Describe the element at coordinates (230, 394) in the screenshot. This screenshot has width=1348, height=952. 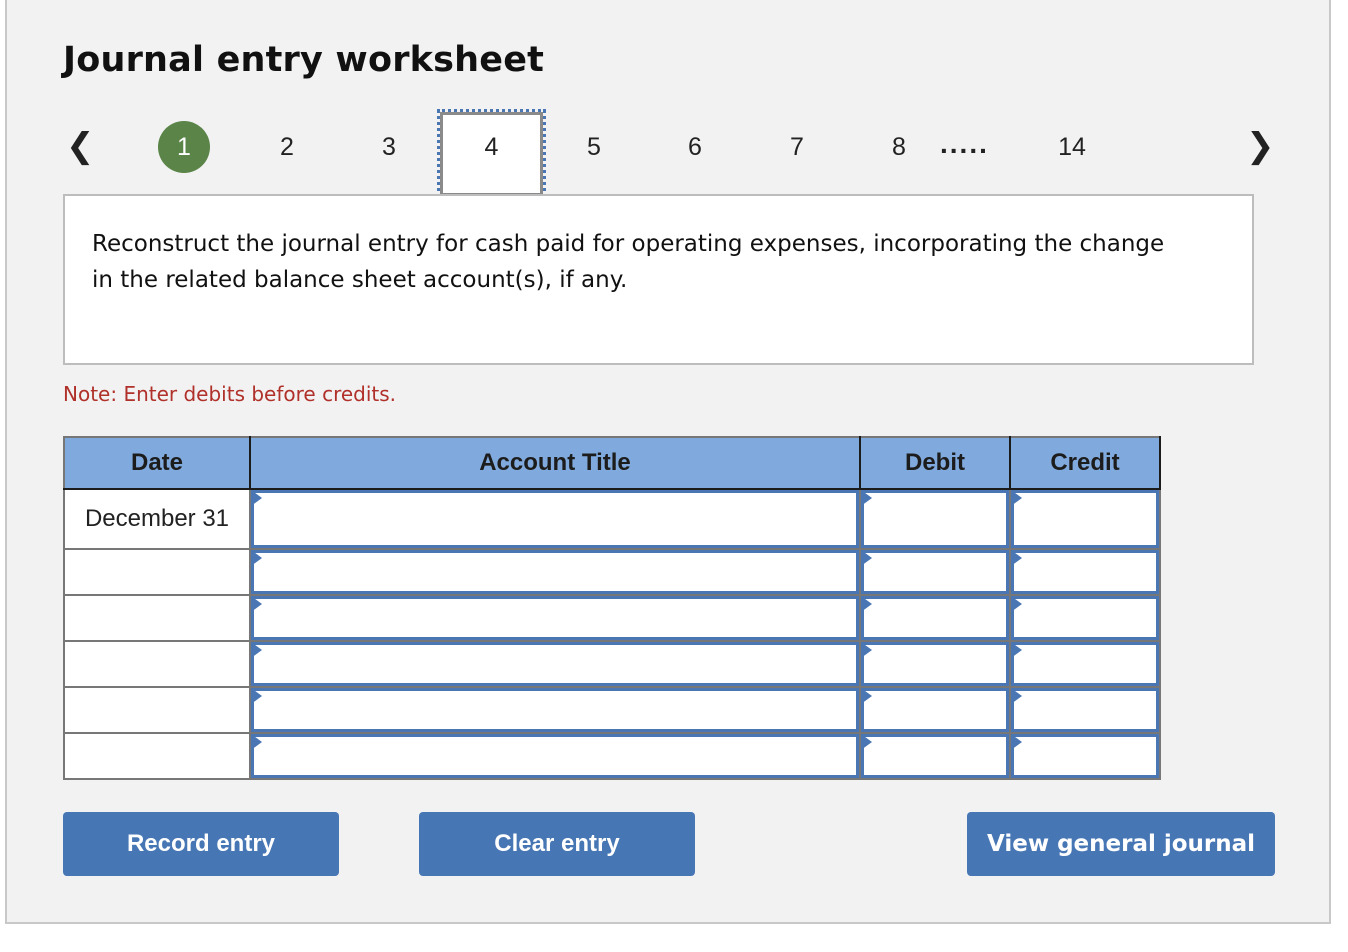
I see `note-text: Note: Enter debits before credits.` at that location.